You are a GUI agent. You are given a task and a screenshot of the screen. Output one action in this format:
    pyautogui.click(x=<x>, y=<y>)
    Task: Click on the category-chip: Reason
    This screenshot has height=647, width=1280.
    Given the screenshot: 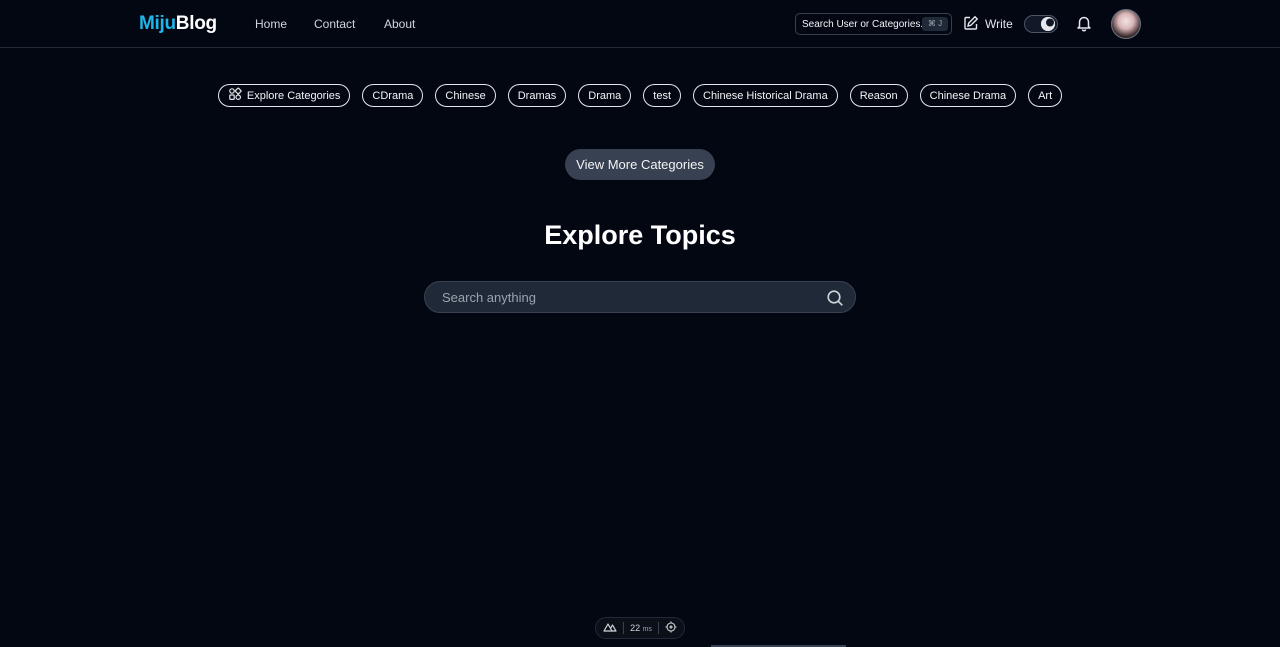 What is the action you would take?
    pyautogui.click(x=878, y=95)
    